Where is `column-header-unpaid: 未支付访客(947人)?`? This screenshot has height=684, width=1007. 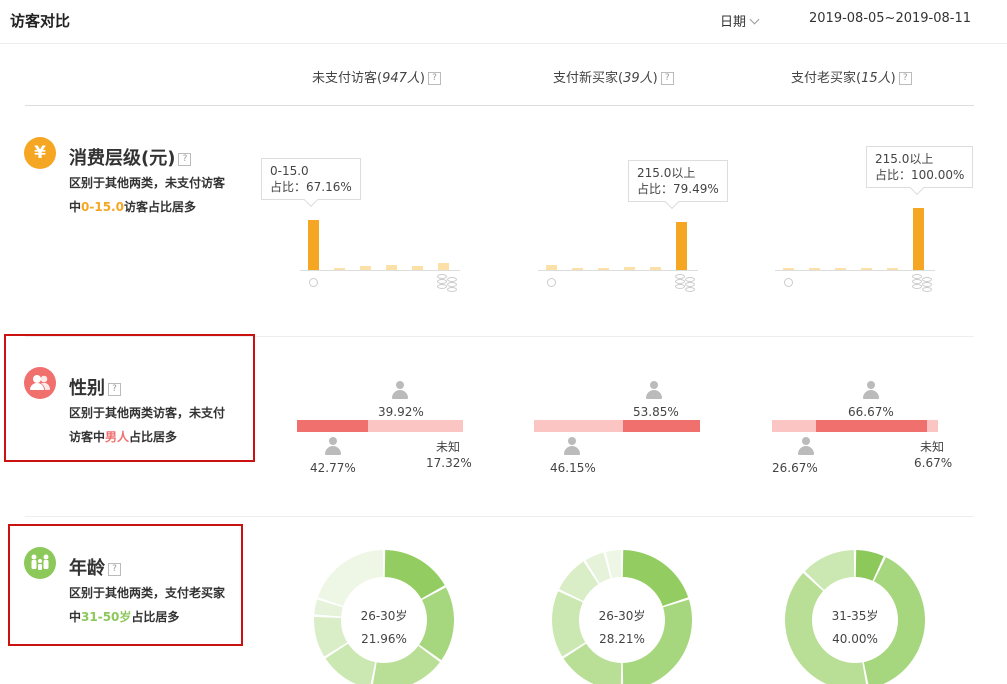
column-header-unpaid: 未支付访客(947人)? is located at coordinates (376, 76).